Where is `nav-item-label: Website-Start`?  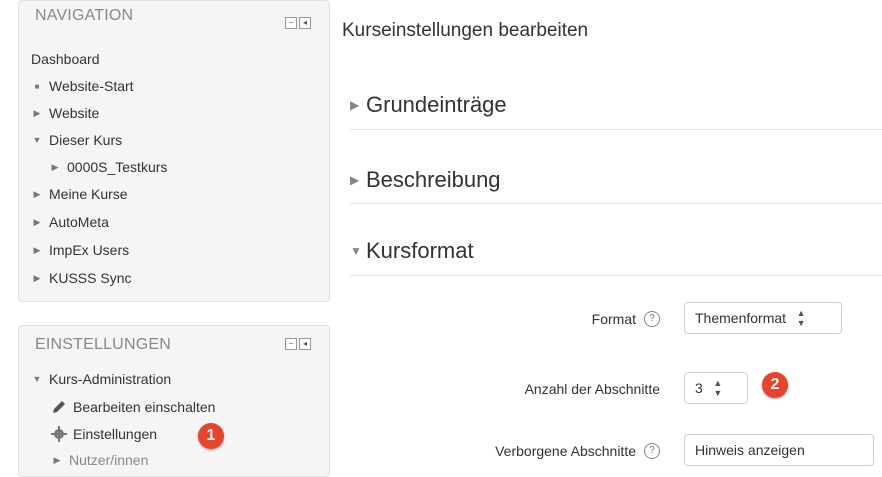 nav-item-label: Website-Start is located at coordinates (91, 86).